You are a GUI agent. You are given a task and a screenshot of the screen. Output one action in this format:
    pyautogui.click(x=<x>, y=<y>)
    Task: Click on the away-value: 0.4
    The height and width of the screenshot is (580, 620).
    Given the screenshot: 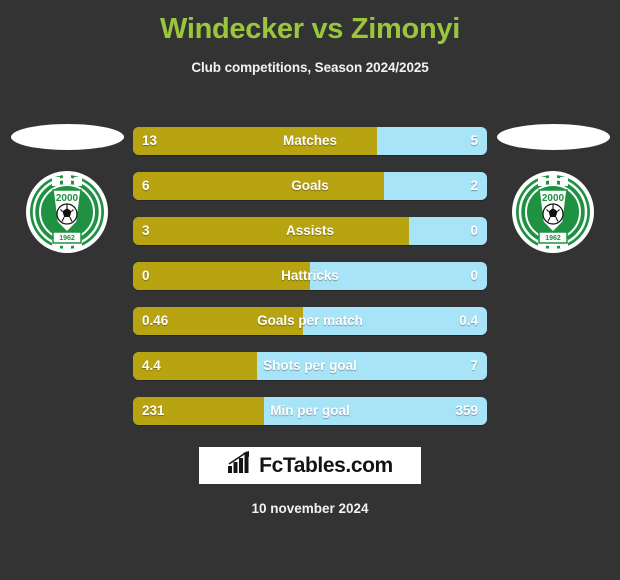 What is the action you would take?
    pyautogui.click(x=468, y=320)
    